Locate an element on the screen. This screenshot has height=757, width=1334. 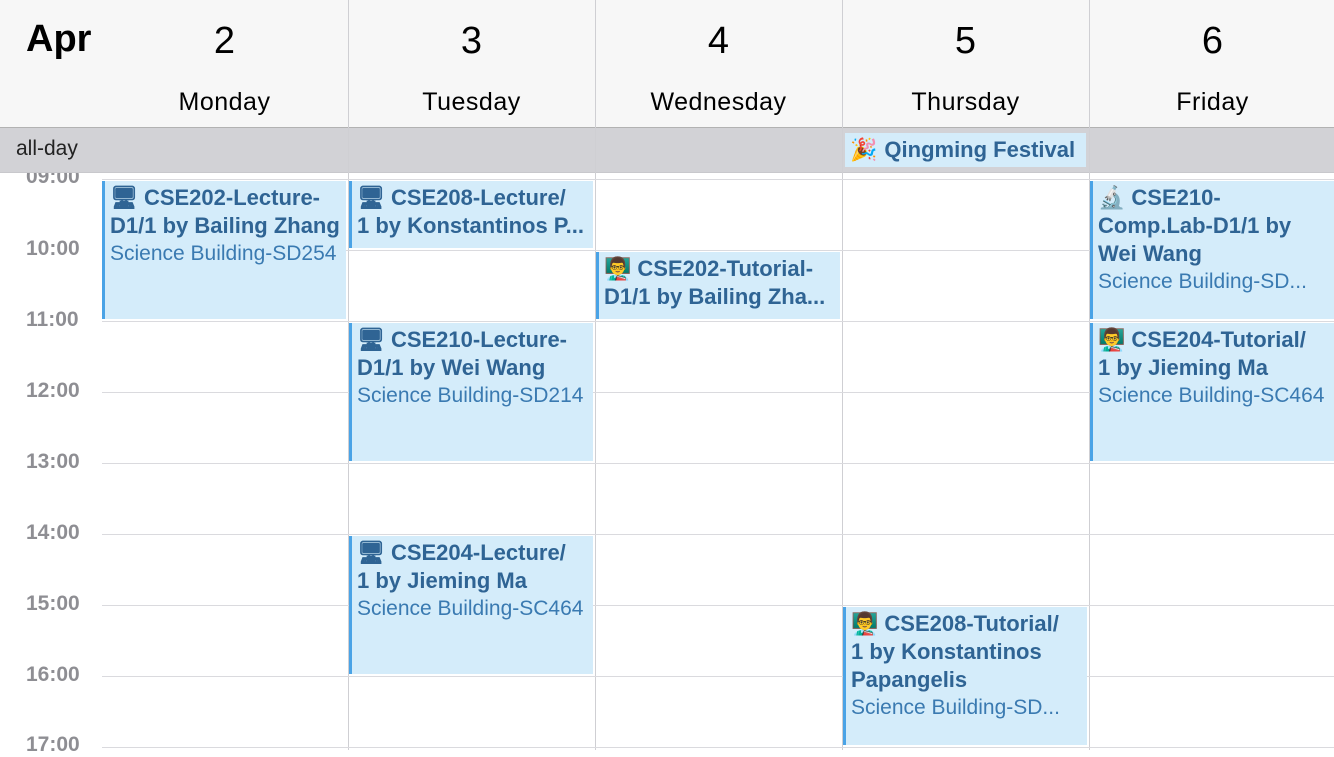
event-title-text: CSE210-Lecture- is located at coordinates (479, 339).